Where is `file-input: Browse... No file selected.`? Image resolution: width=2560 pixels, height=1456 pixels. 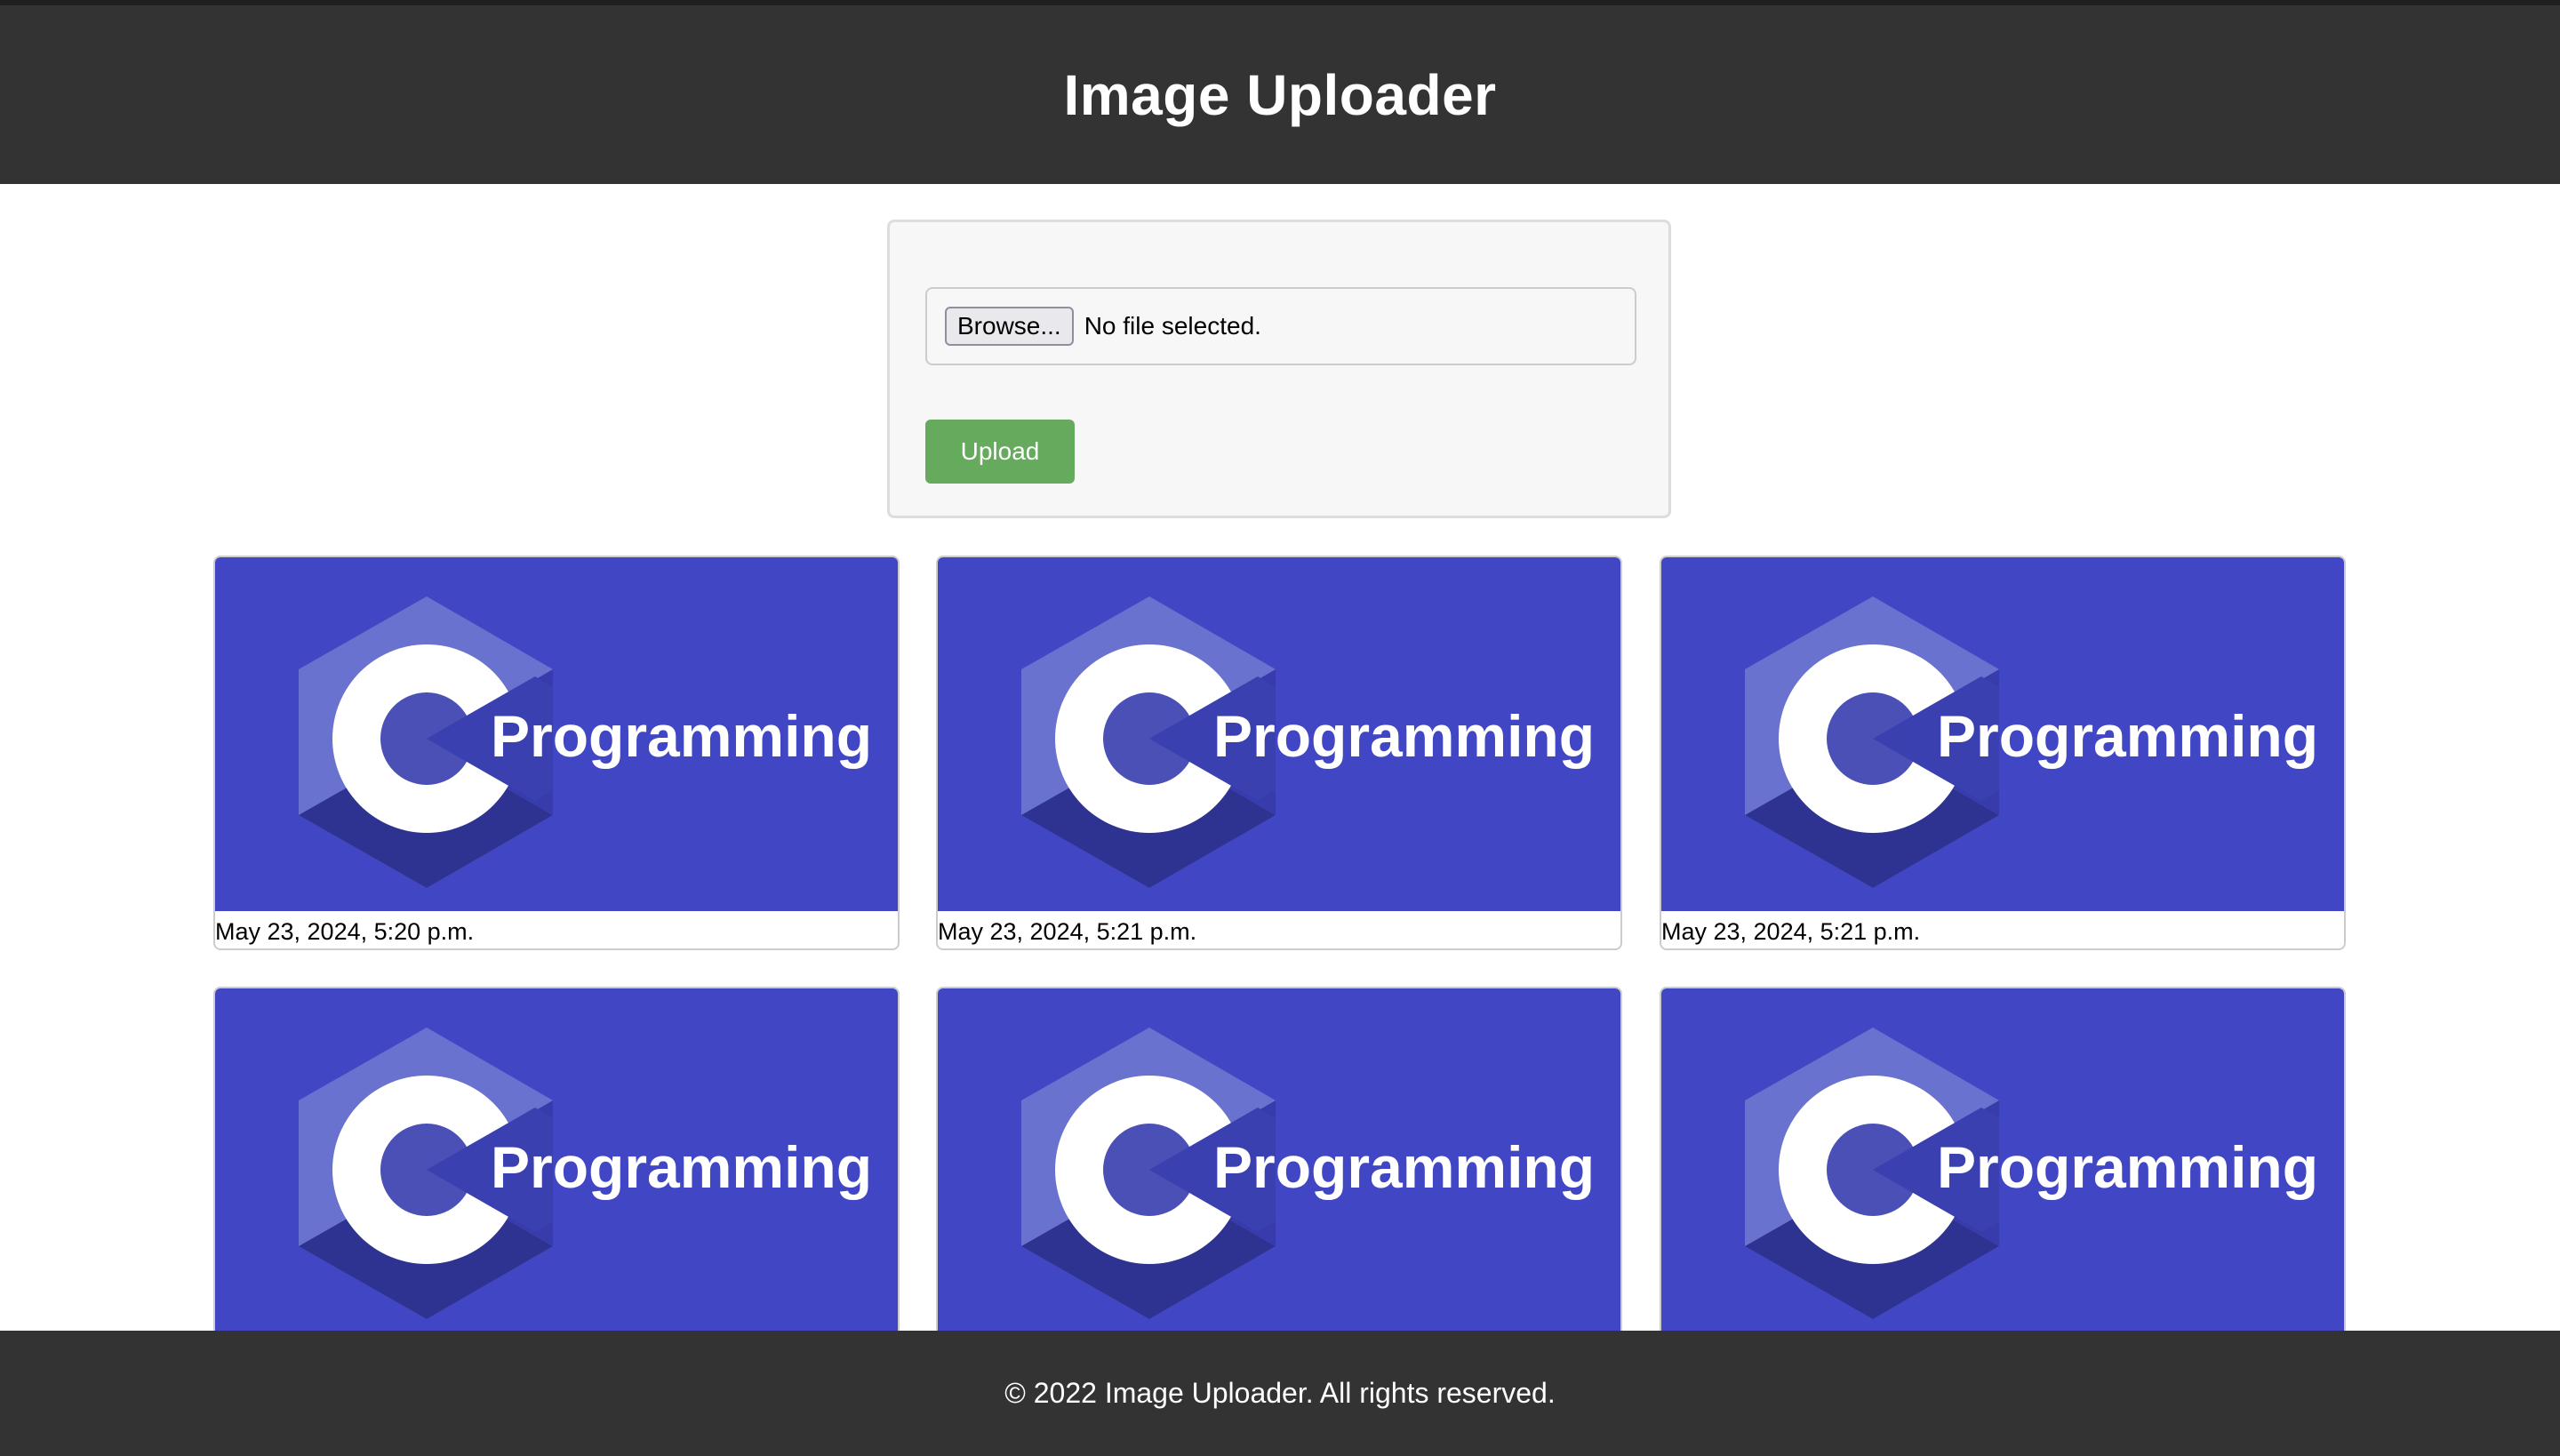
file-input: Browse... No file selected. is located at coordinates (1280, 326).